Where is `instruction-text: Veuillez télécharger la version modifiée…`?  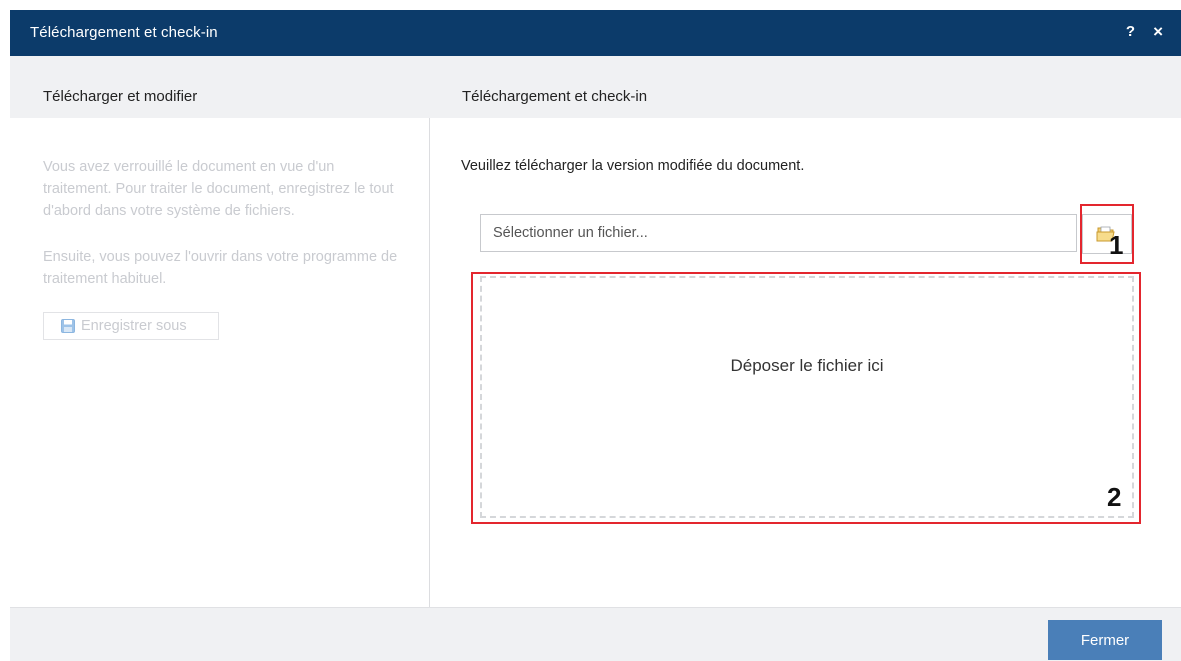
instruction-text: Veuillez télécharger la version modifiée… is located at coordinates (633, 166).